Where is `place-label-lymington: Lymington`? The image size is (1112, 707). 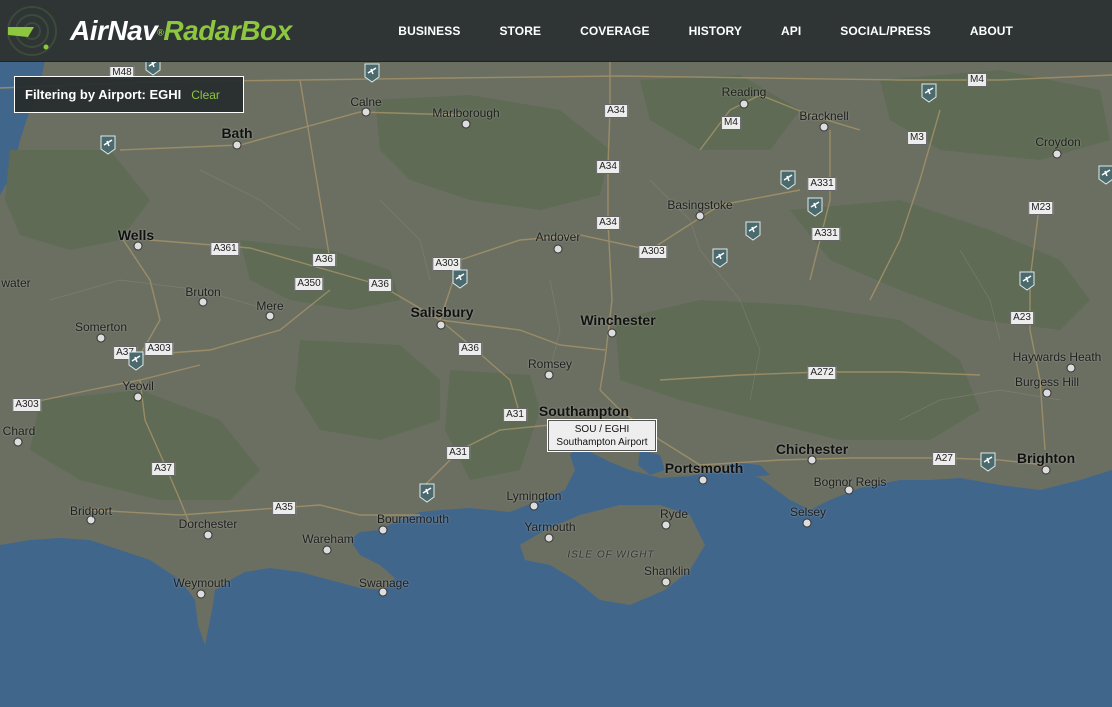 place-label-lymington: Lymington is located at coordinates (534, 496).